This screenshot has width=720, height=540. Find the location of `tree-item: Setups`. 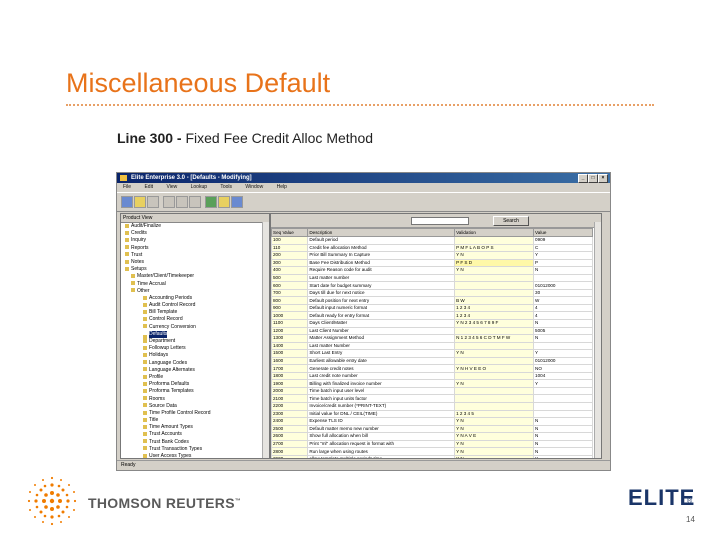

tree-item: Setups is located at coordinates (195, 269).